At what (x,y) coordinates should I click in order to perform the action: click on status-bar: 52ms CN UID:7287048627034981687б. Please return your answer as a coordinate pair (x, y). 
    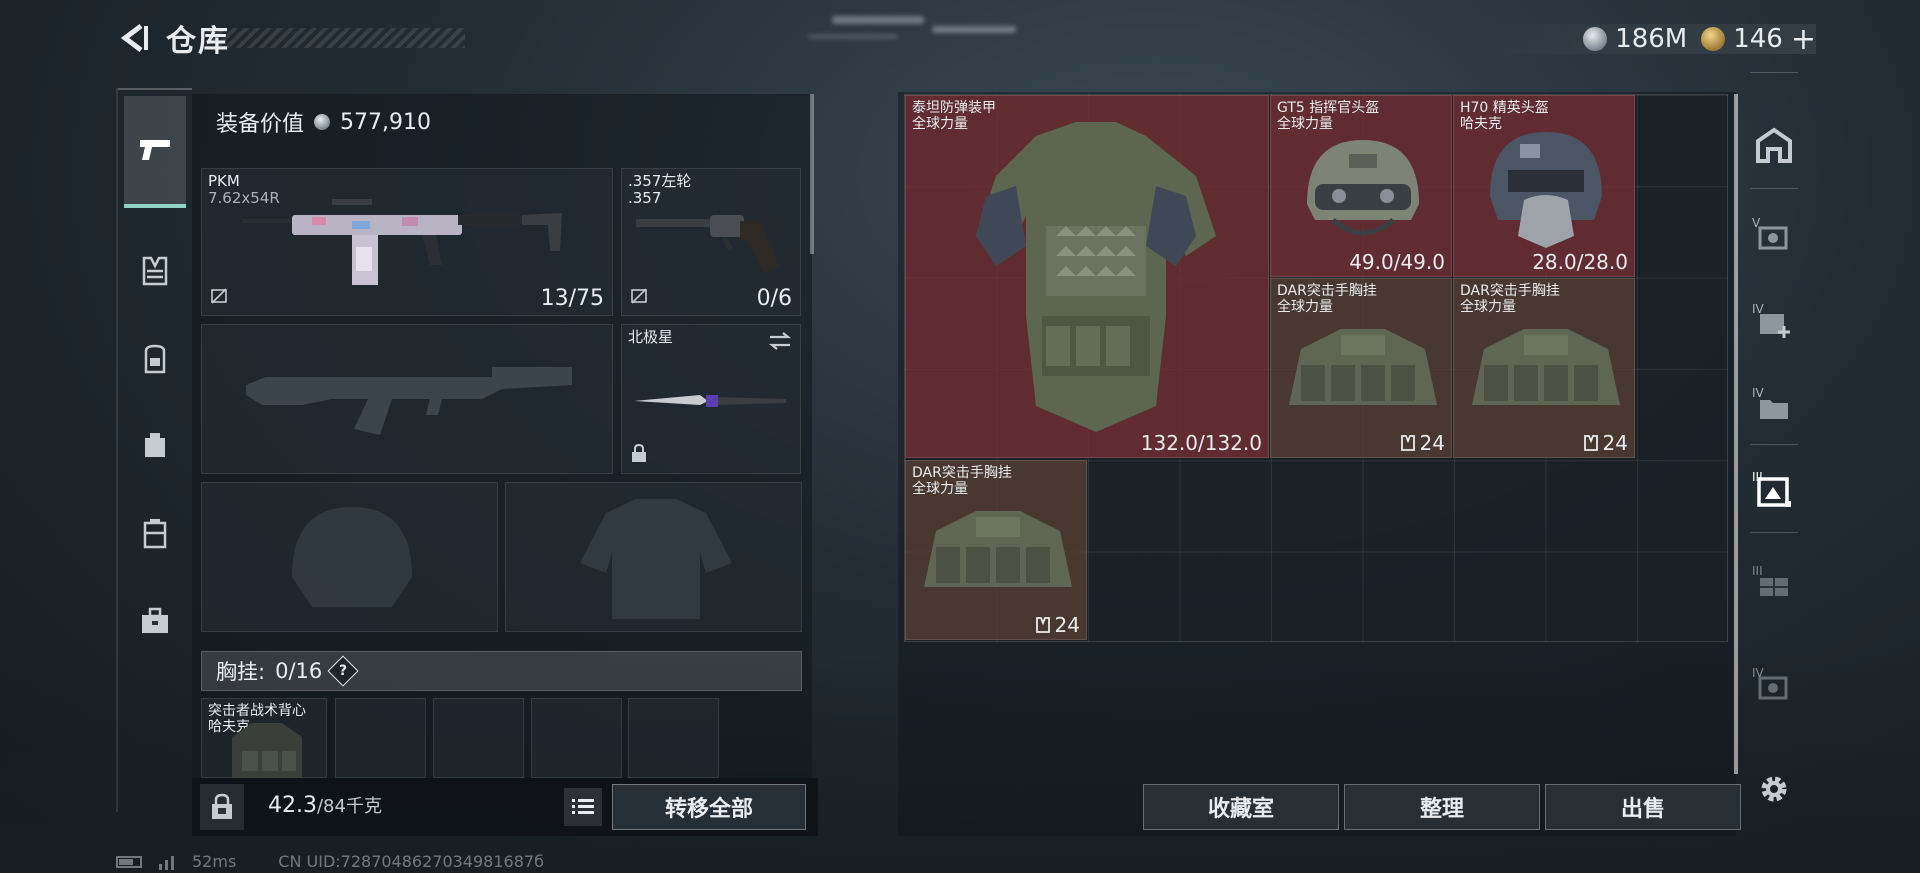
    Looking at the image, I should click on (330, 861).